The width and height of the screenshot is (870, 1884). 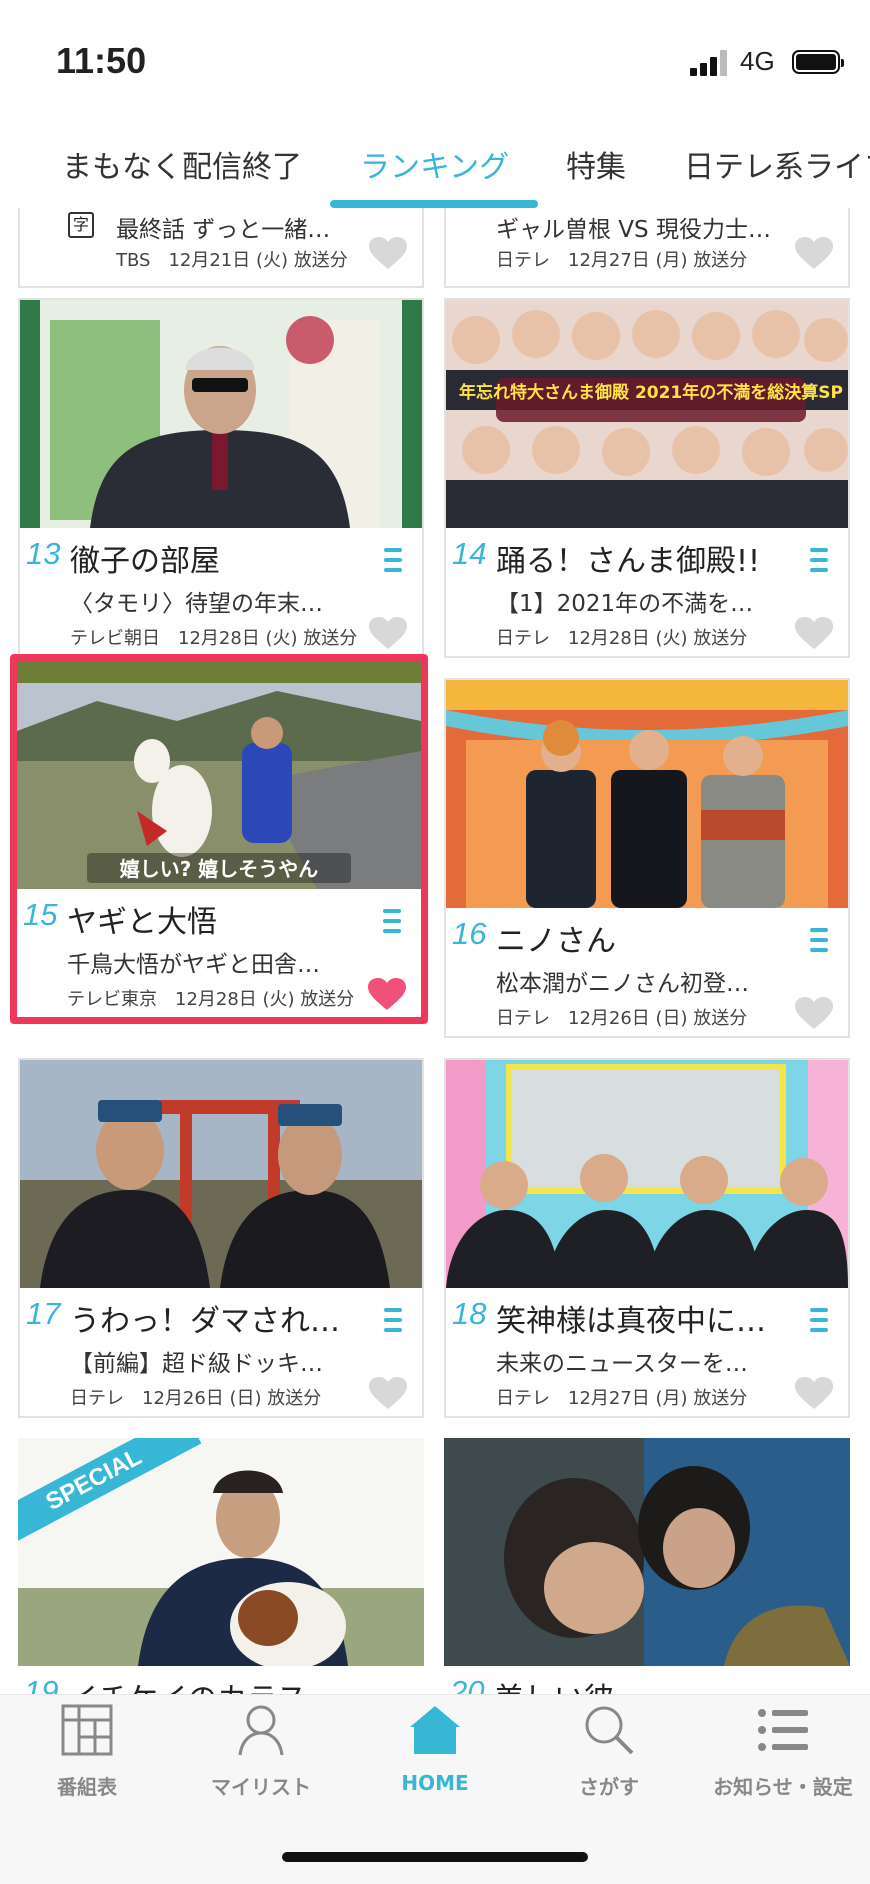 I want to click on nav-schedule: 番組表, so click(x=87, y=1760).